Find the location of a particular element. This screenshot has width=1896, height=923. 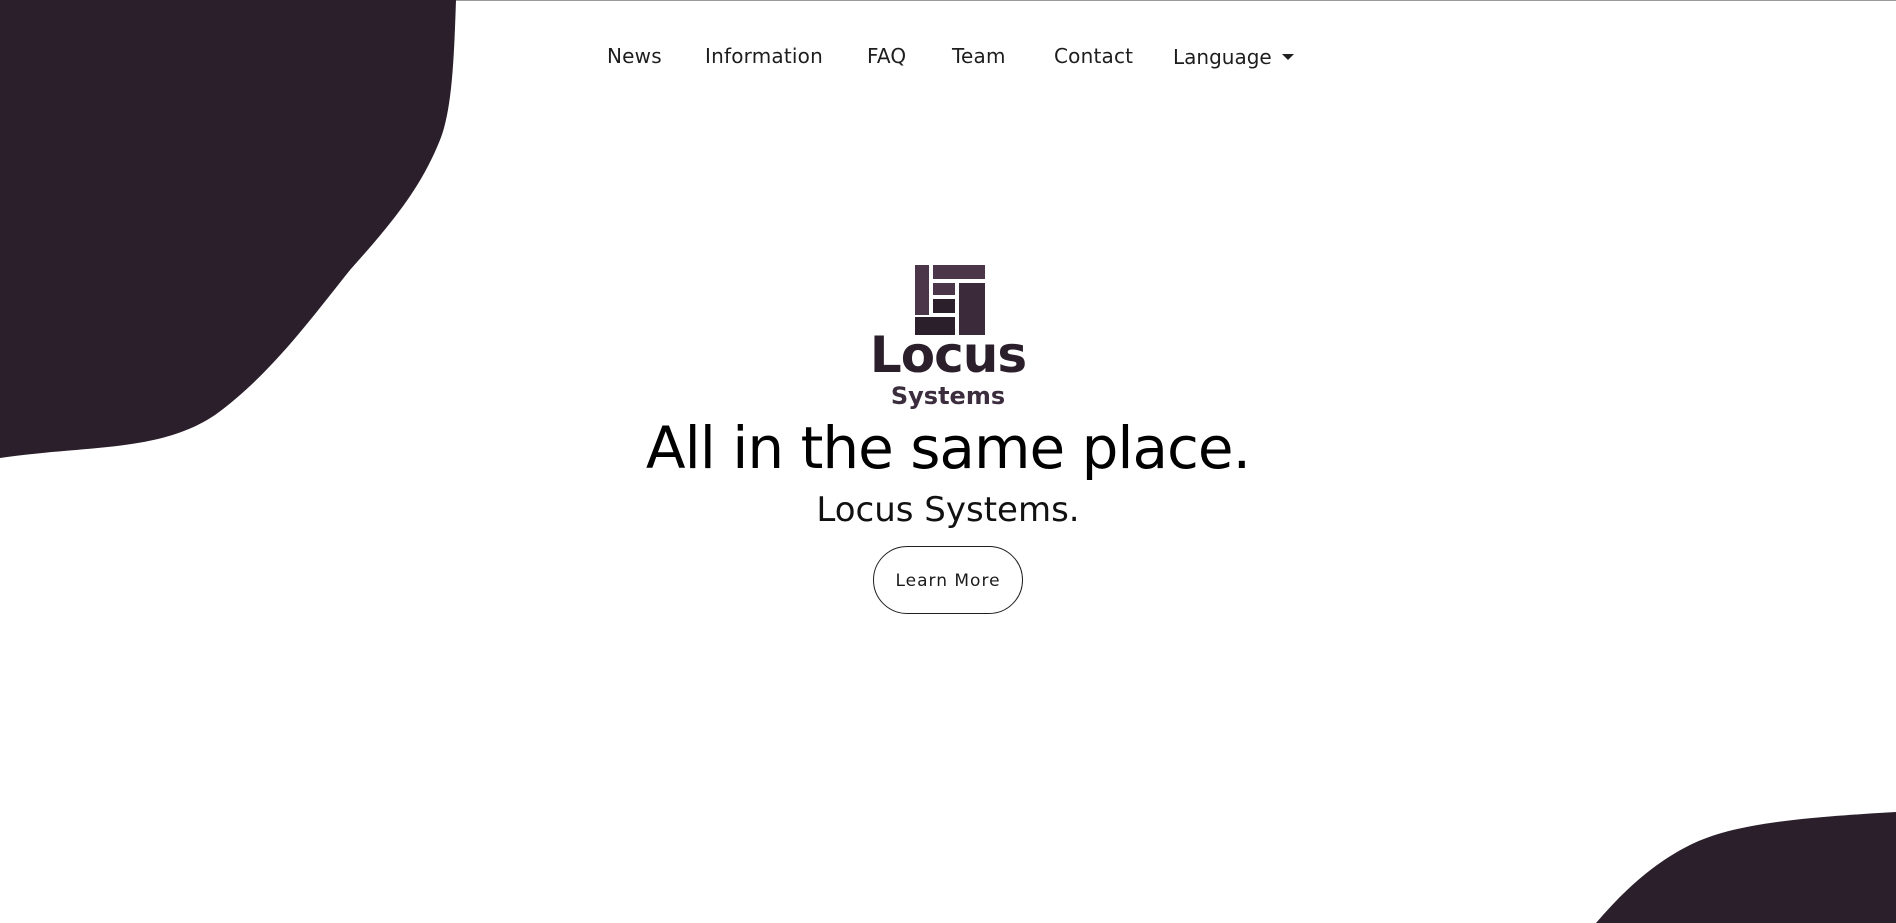

nav-item-team: Team is located at coordinates (979, 56).